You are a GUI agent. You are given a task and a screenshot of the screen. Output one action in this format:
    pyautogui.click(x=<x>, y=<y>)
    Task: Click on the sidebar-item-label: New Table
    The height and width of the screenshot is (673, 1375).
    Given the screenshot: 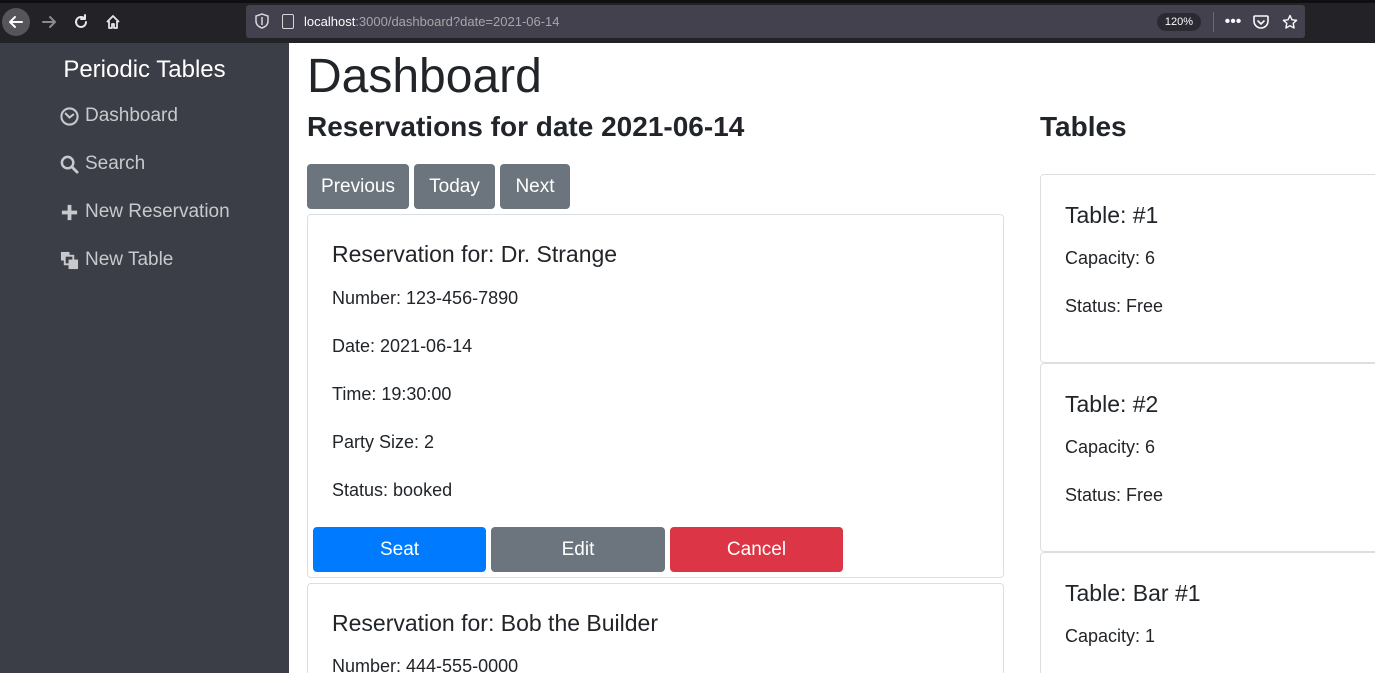 What is the action you would take?
    pyautogui.click(x=129, y=259)
    